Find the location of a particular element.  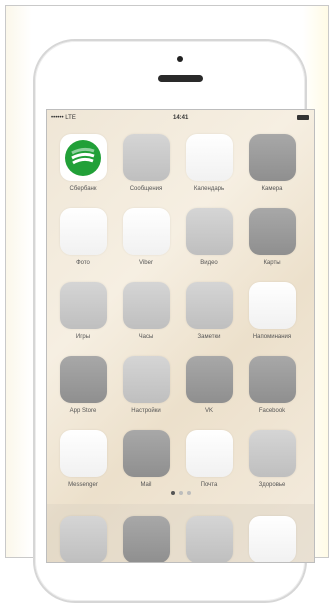

status-bar: •••••• LTE 14:41 is located at coordinates (180, 118).